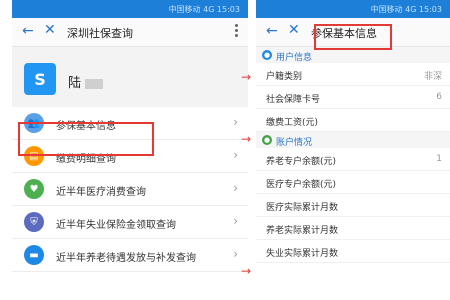  What do you see at coordinates (353, 251) in the screenshot?
I see `info-row: 失业实际累计月数` at bounding box center [353, 251].